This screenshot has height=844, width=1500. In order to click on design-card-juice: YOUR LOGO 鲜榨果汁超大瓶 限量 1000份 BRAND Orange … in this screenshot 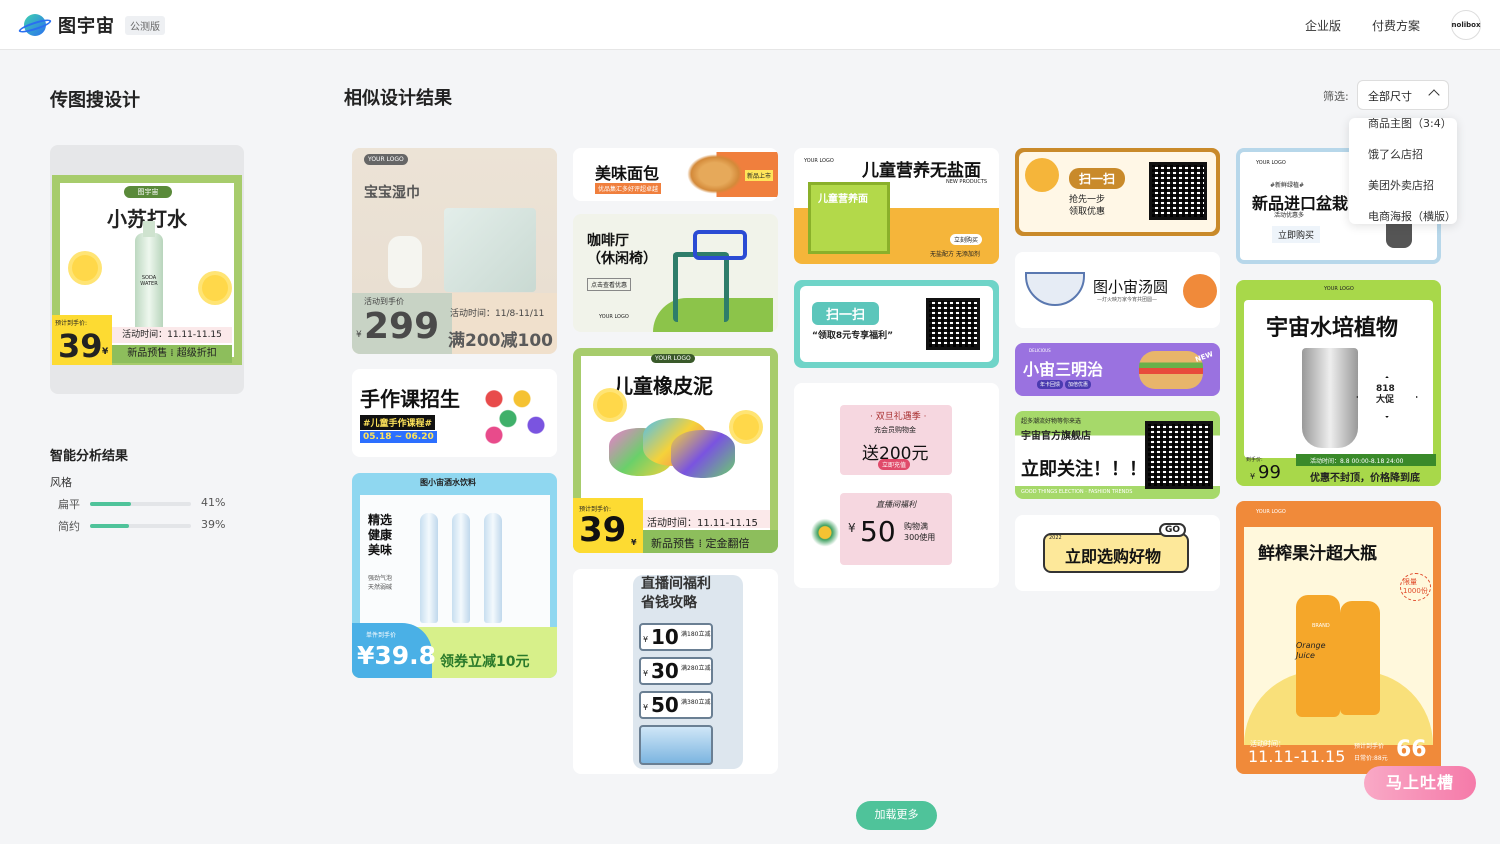, I will do `click(1338, 637)`.